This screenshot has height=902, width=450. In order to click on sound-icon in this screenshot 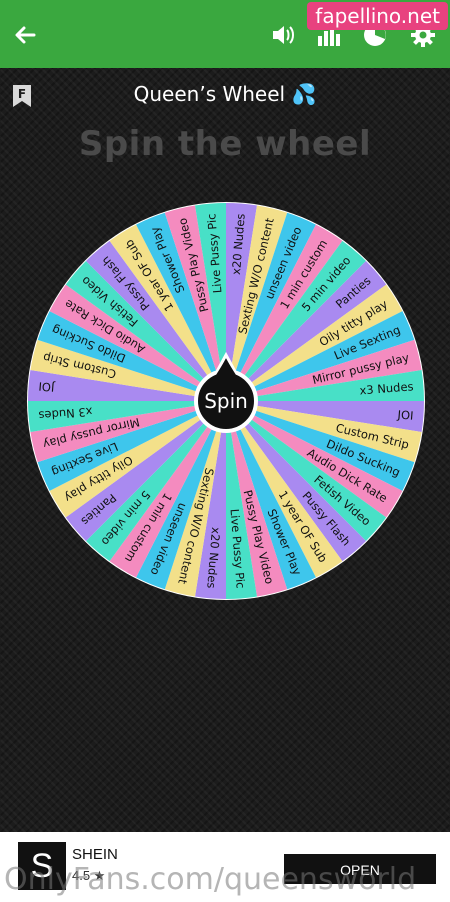, I will do `click(283, 35)`.